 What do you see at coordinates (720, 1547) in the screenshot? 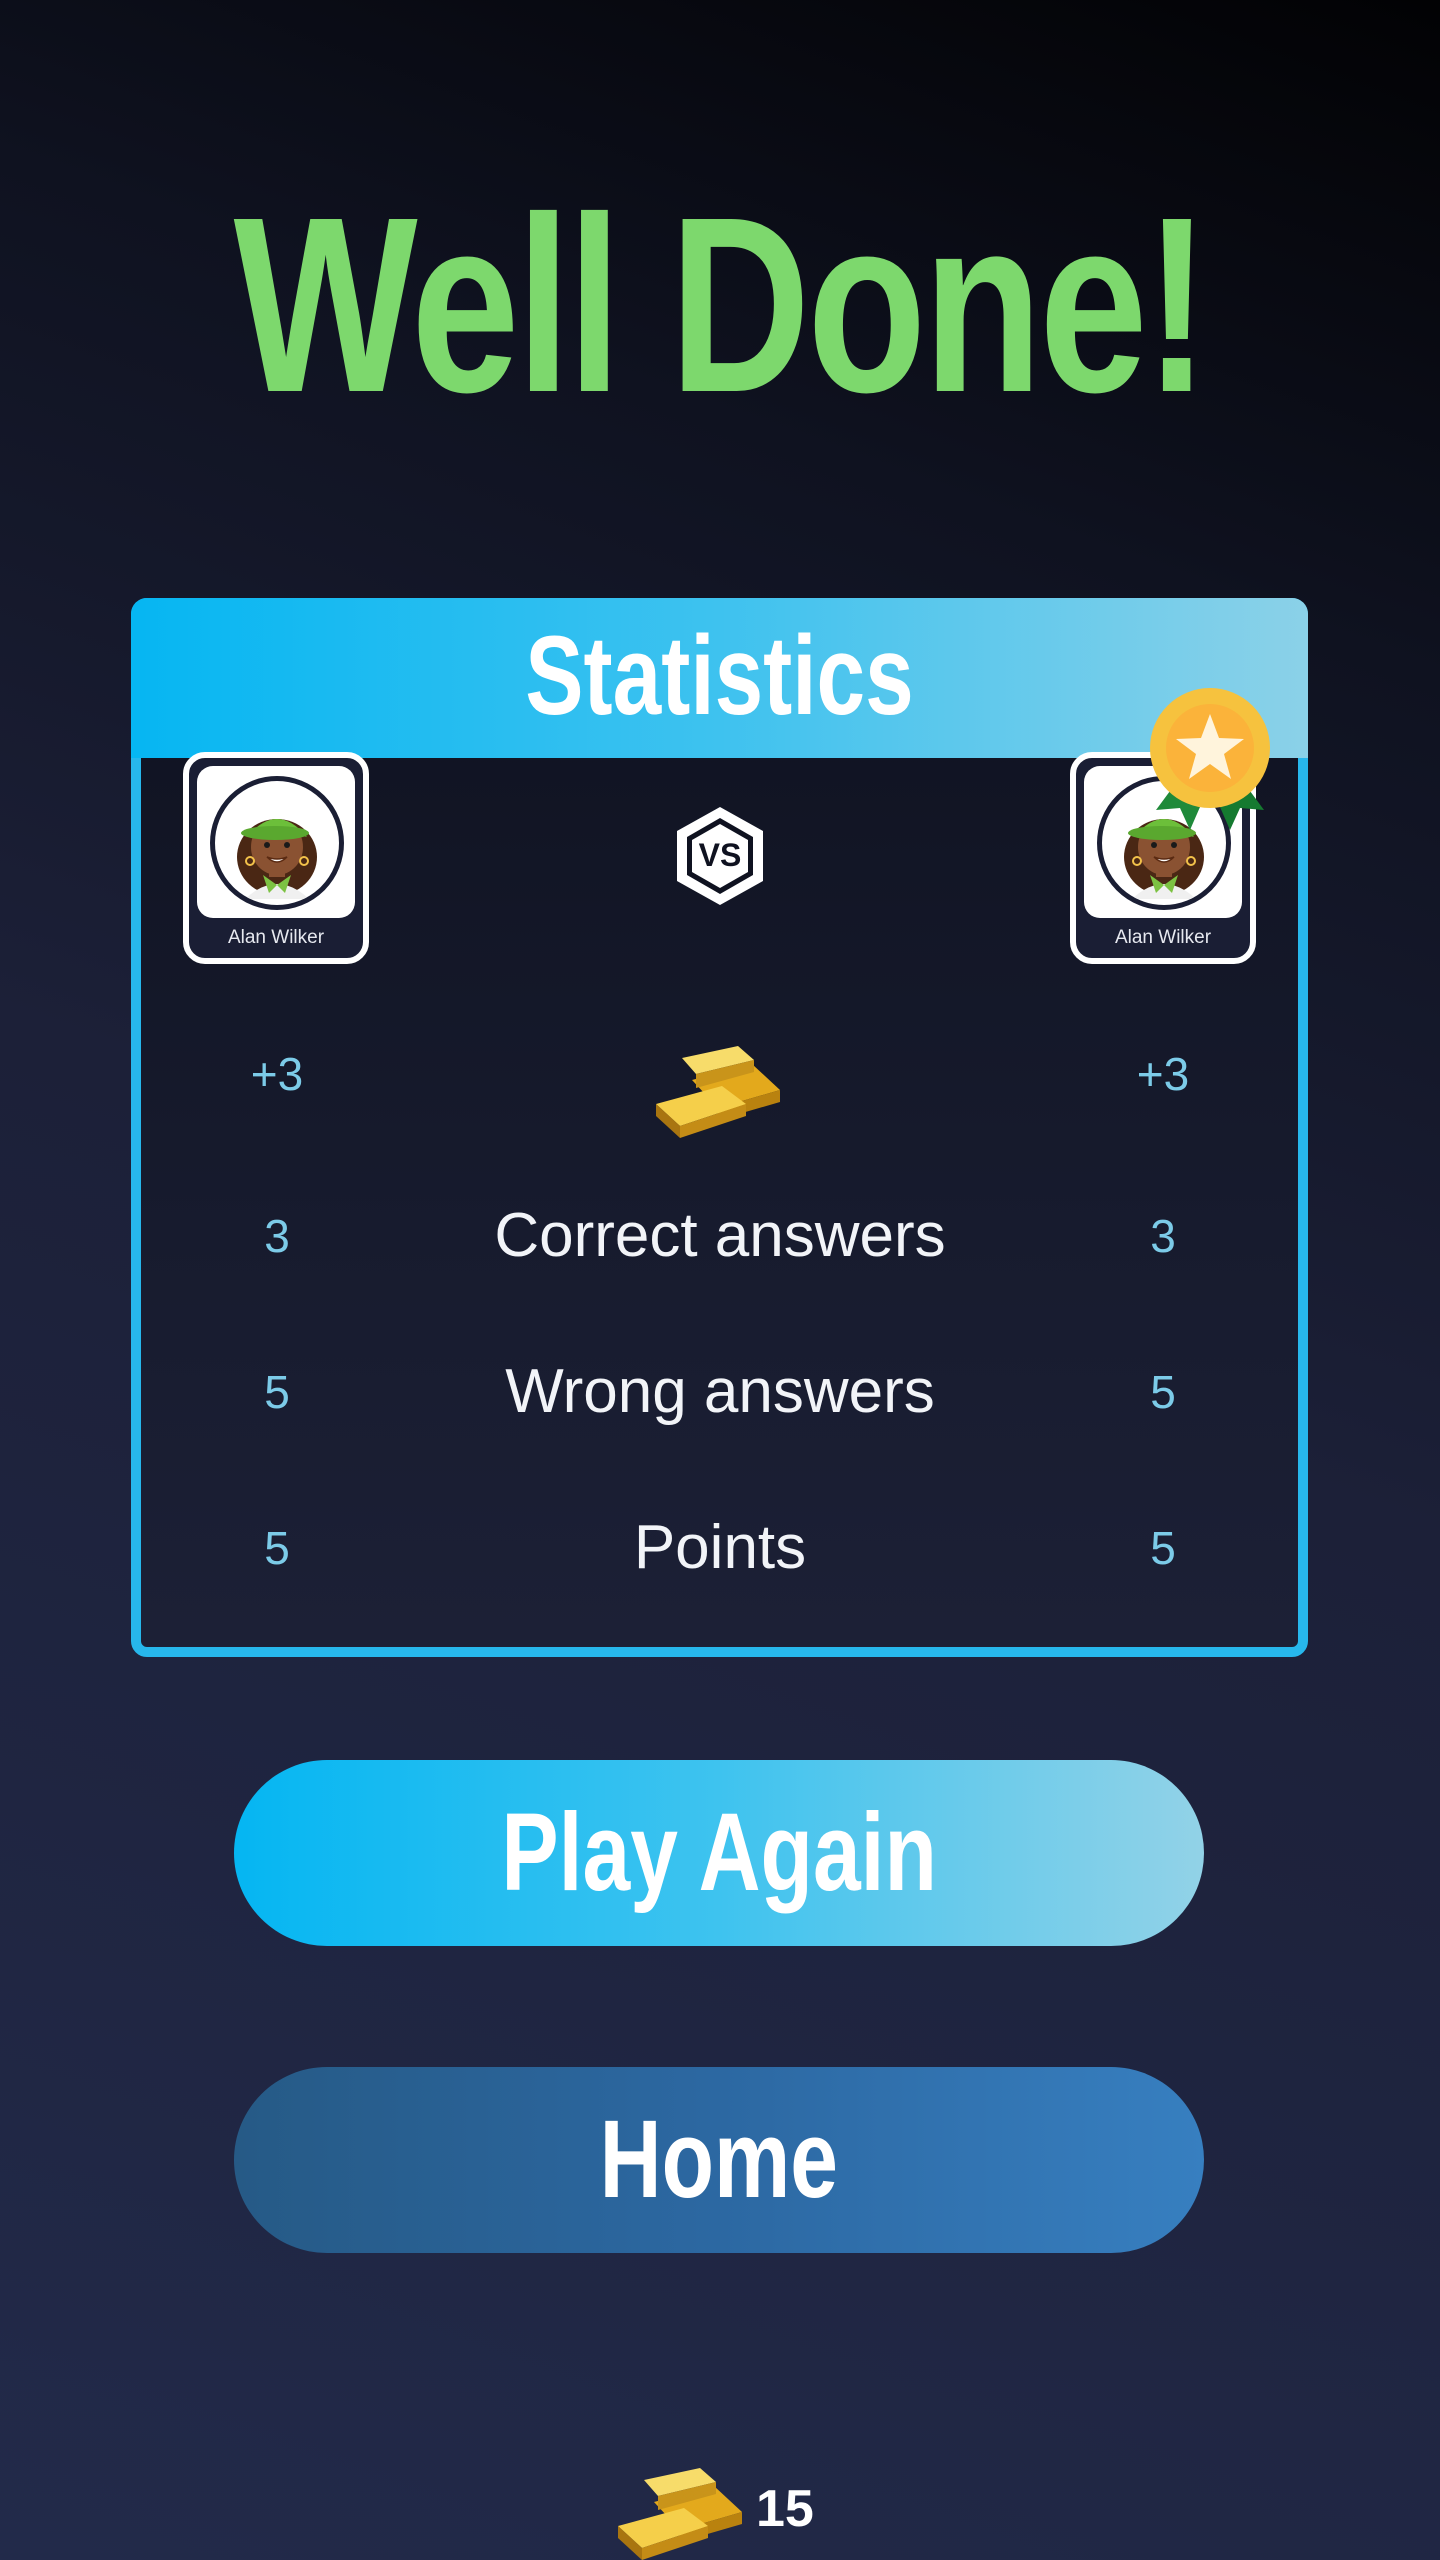
I see `stat-label: Points` at bounding box center [720, 1547].